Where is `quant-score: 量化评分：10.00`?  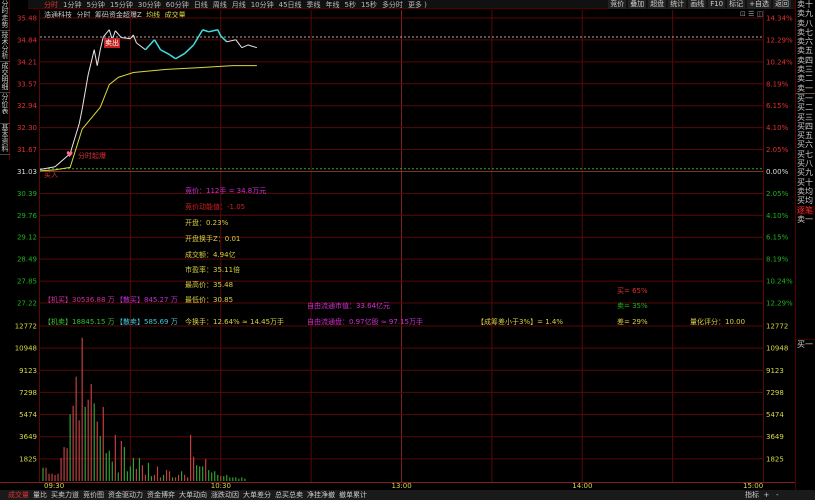
quant-score: 量化评分：10.00 is located at coordinates (718, 322).